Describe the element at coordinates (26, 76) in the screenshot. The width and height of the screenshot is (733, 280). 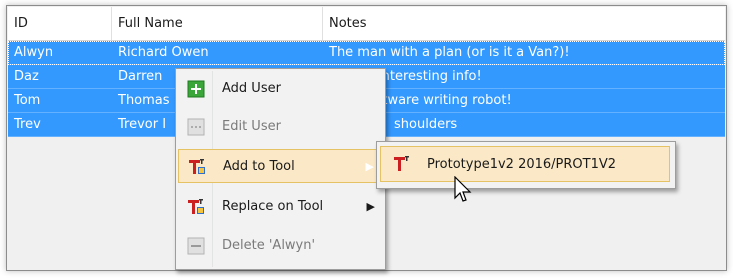
I see `cell-id: Daz` at that location.